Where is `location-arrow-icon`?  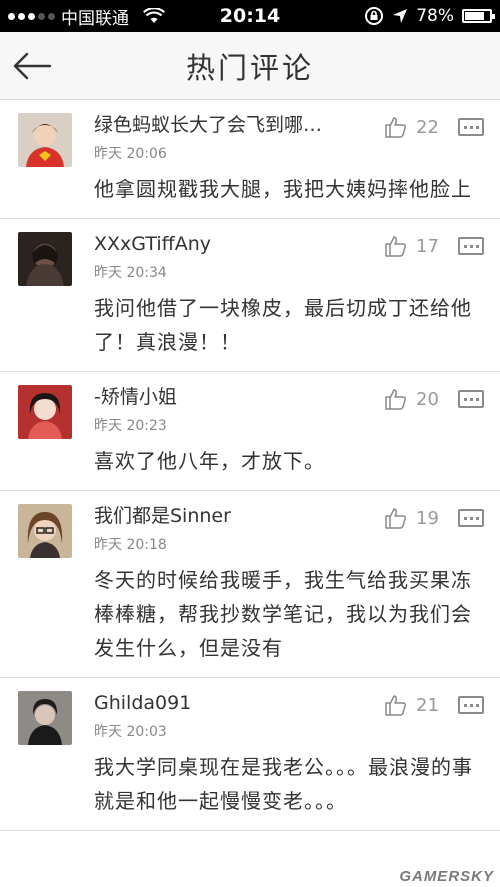 location-arrow-icon is located at coordinates (400, 16).